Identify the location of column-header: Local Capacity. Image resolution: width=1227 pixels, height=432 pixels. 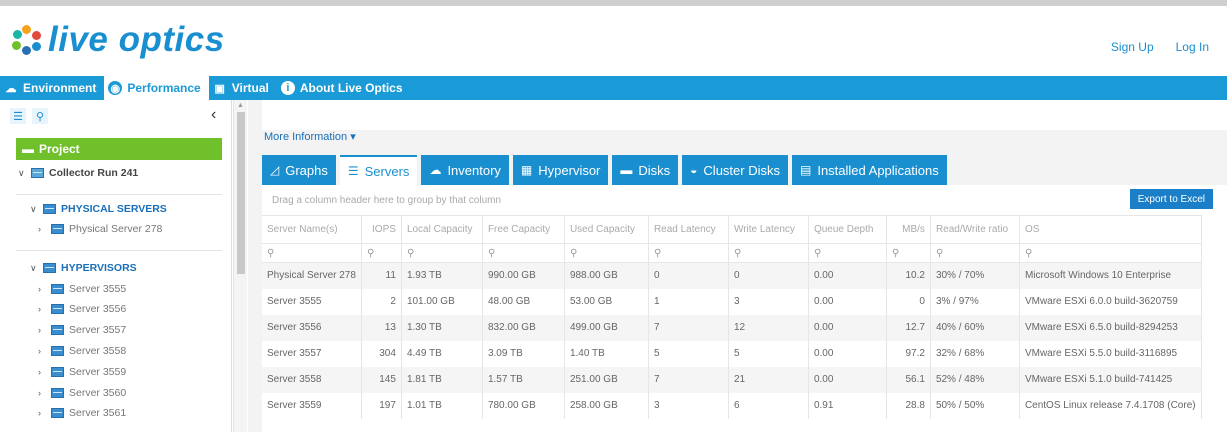
(442, 229).